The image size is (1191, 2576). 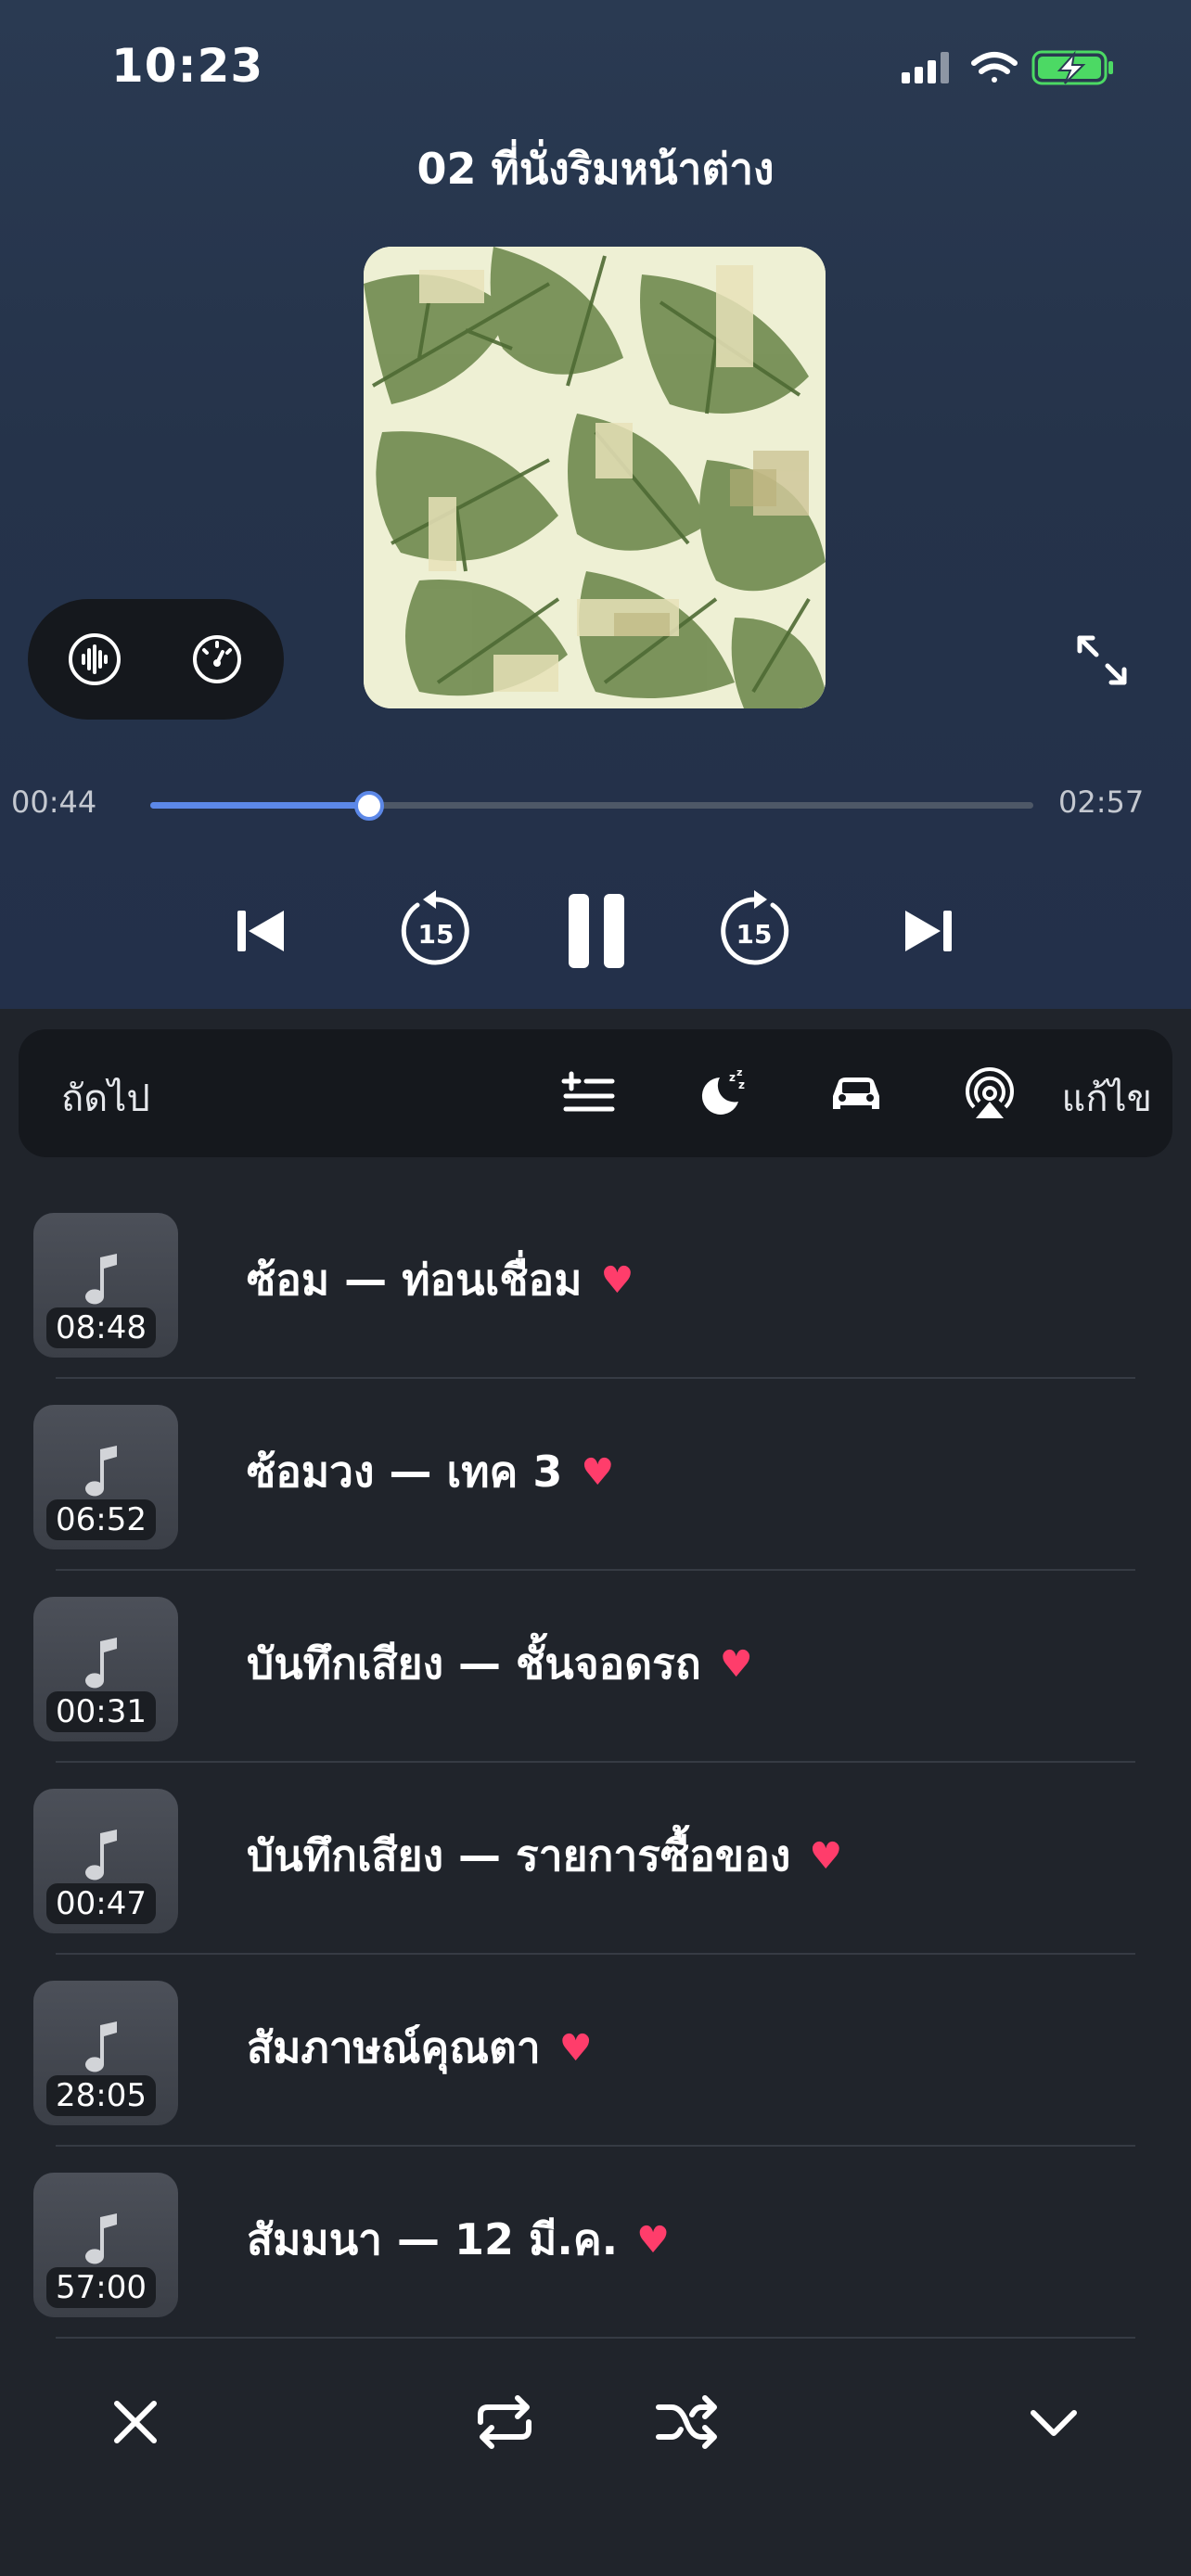 I want to click on track-thumbnail: 06:52, so click(x=105, y=1477).